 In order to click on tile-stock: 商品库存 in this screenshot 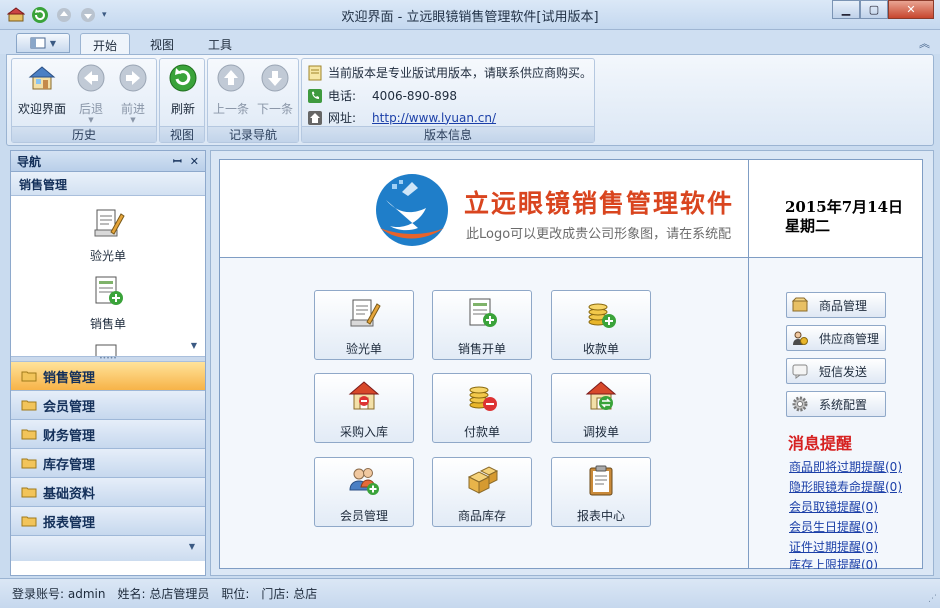, I will do `click(482, 492)`.